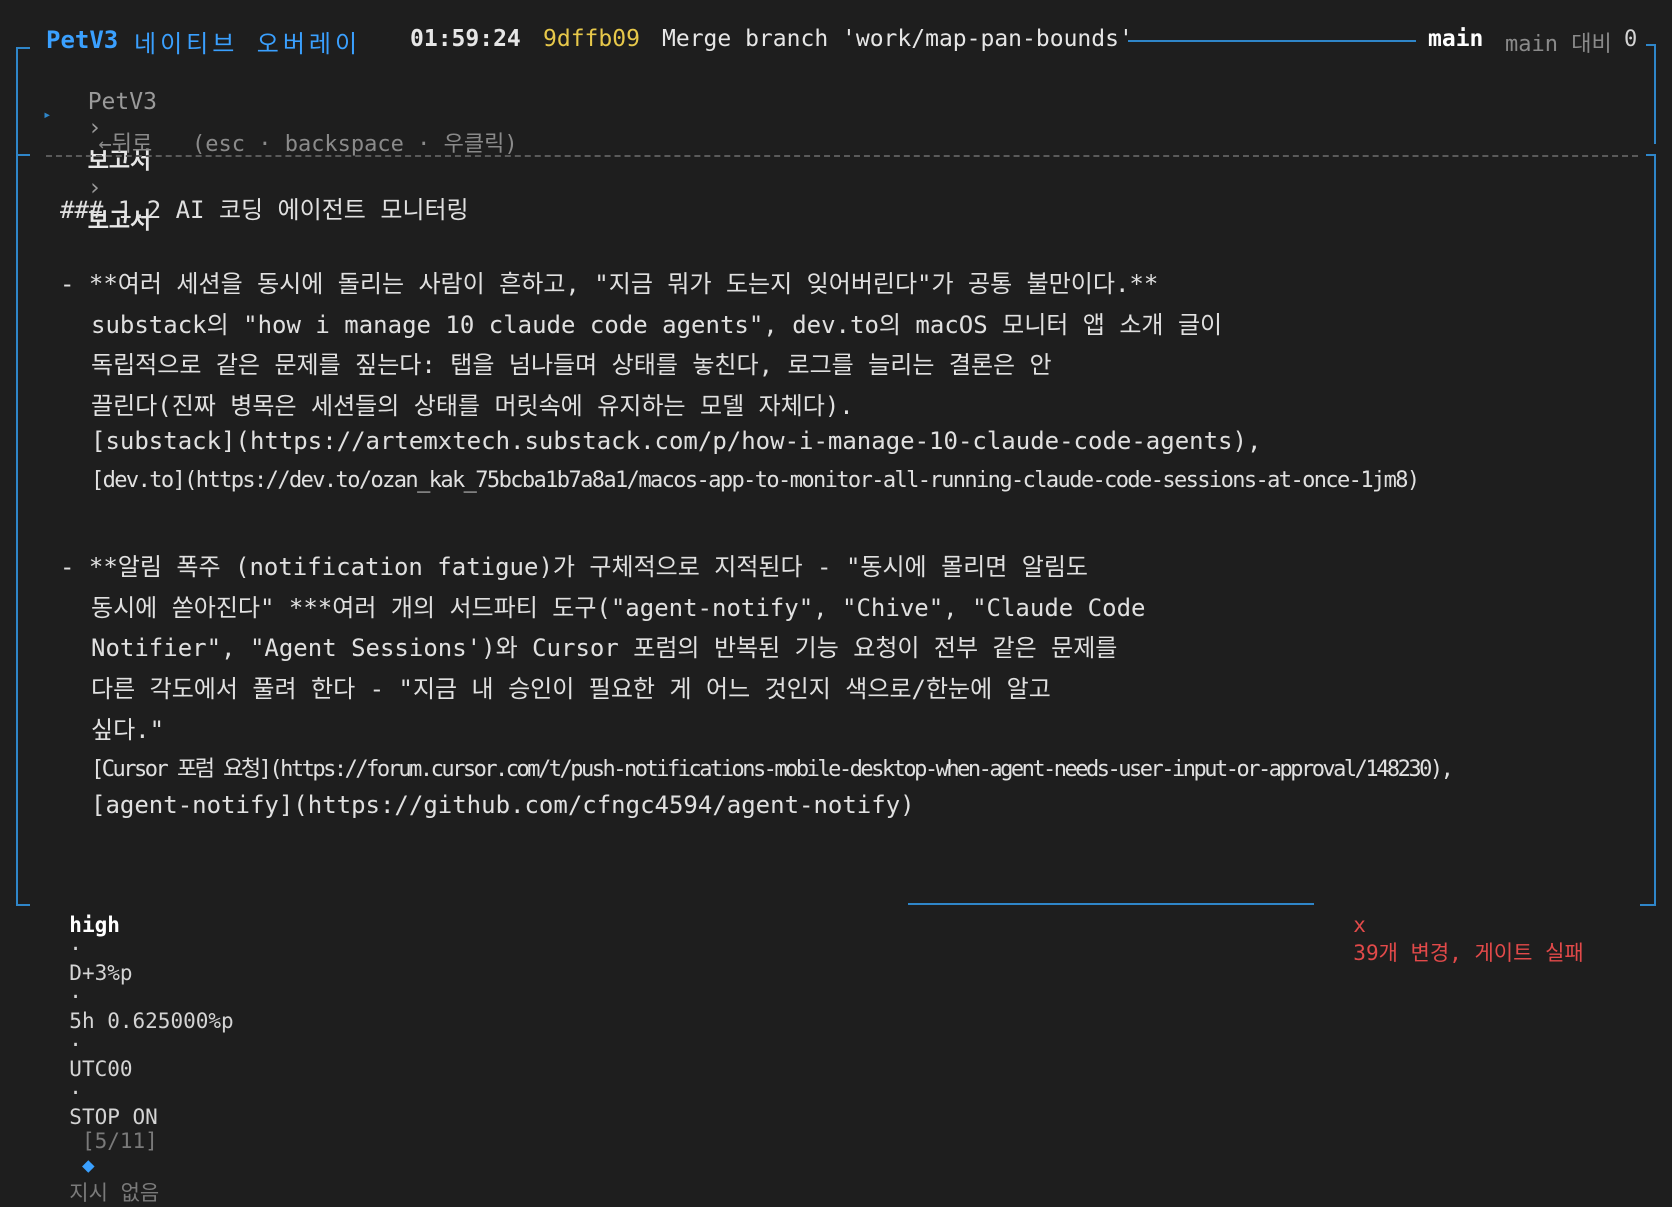 This screenshot has height=1207, width=1672. I want to click on item-1-line-4: 끌린다(진짜 병목은 세션들의 상태를 머릿속에 유지하는 모델 자체다)., so click(472, 406).